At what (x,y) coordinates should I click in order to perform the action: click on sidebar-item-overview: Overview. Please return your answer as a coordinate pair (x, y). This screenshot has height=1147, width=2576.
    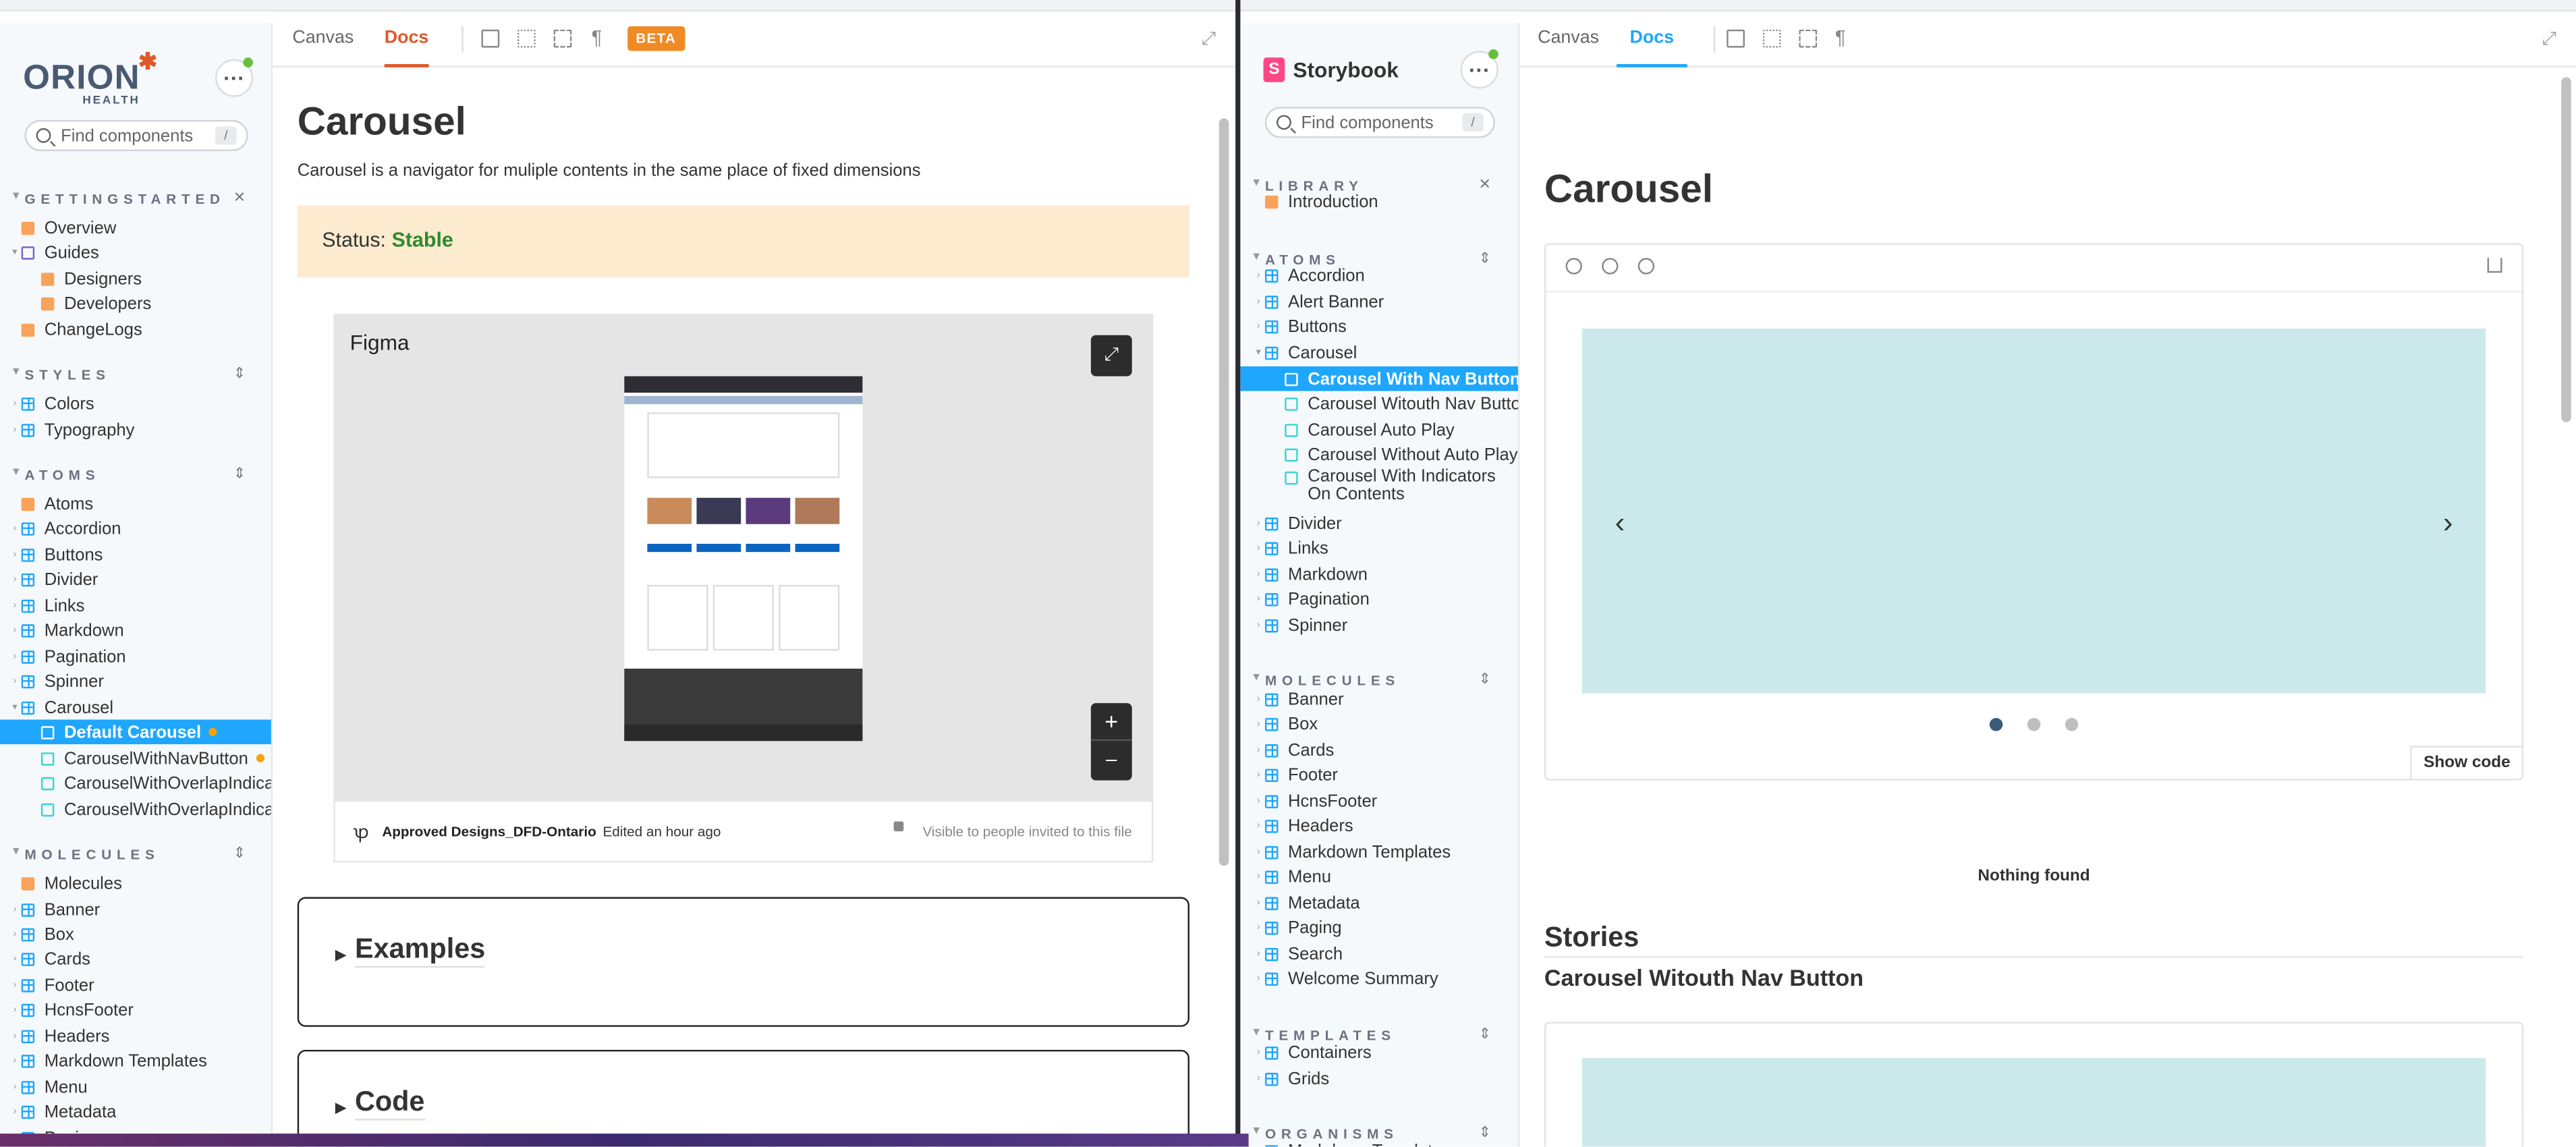
    Looking at the image, I should click on (139, 227).